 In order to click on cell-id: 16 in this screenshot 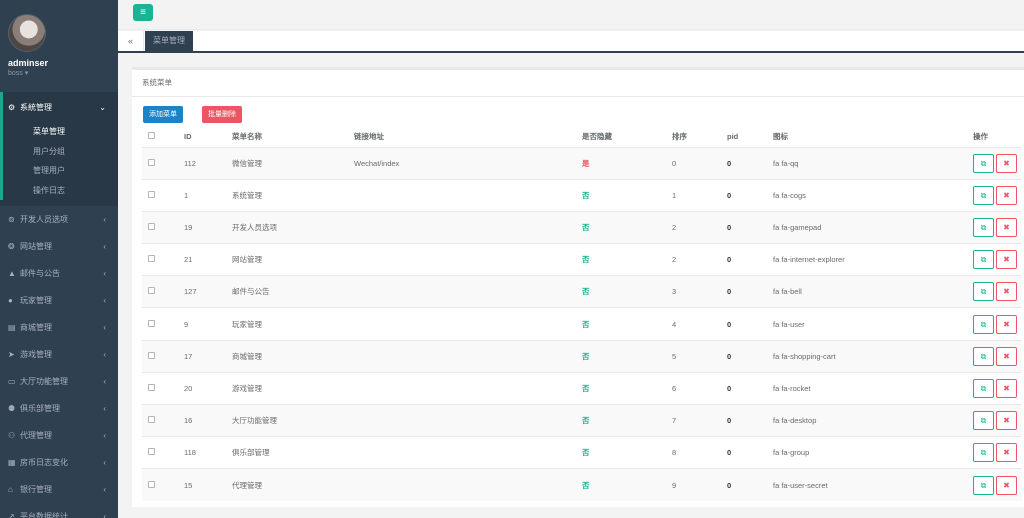, I will do `click(208, 420)`.